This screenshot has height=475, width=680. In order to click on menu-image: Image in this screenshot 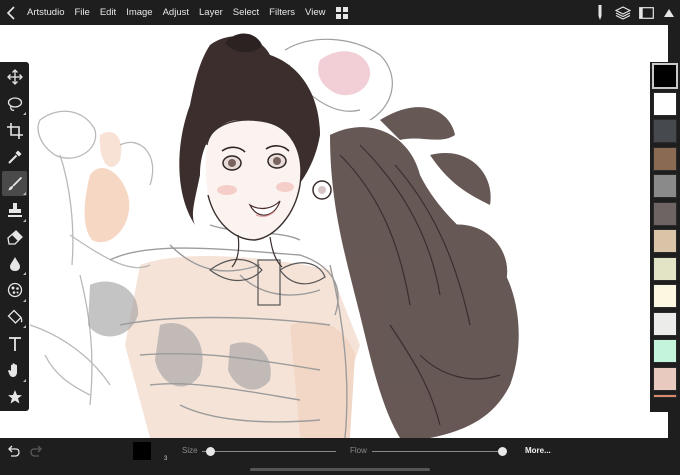, I will do `click(139, 12)`.